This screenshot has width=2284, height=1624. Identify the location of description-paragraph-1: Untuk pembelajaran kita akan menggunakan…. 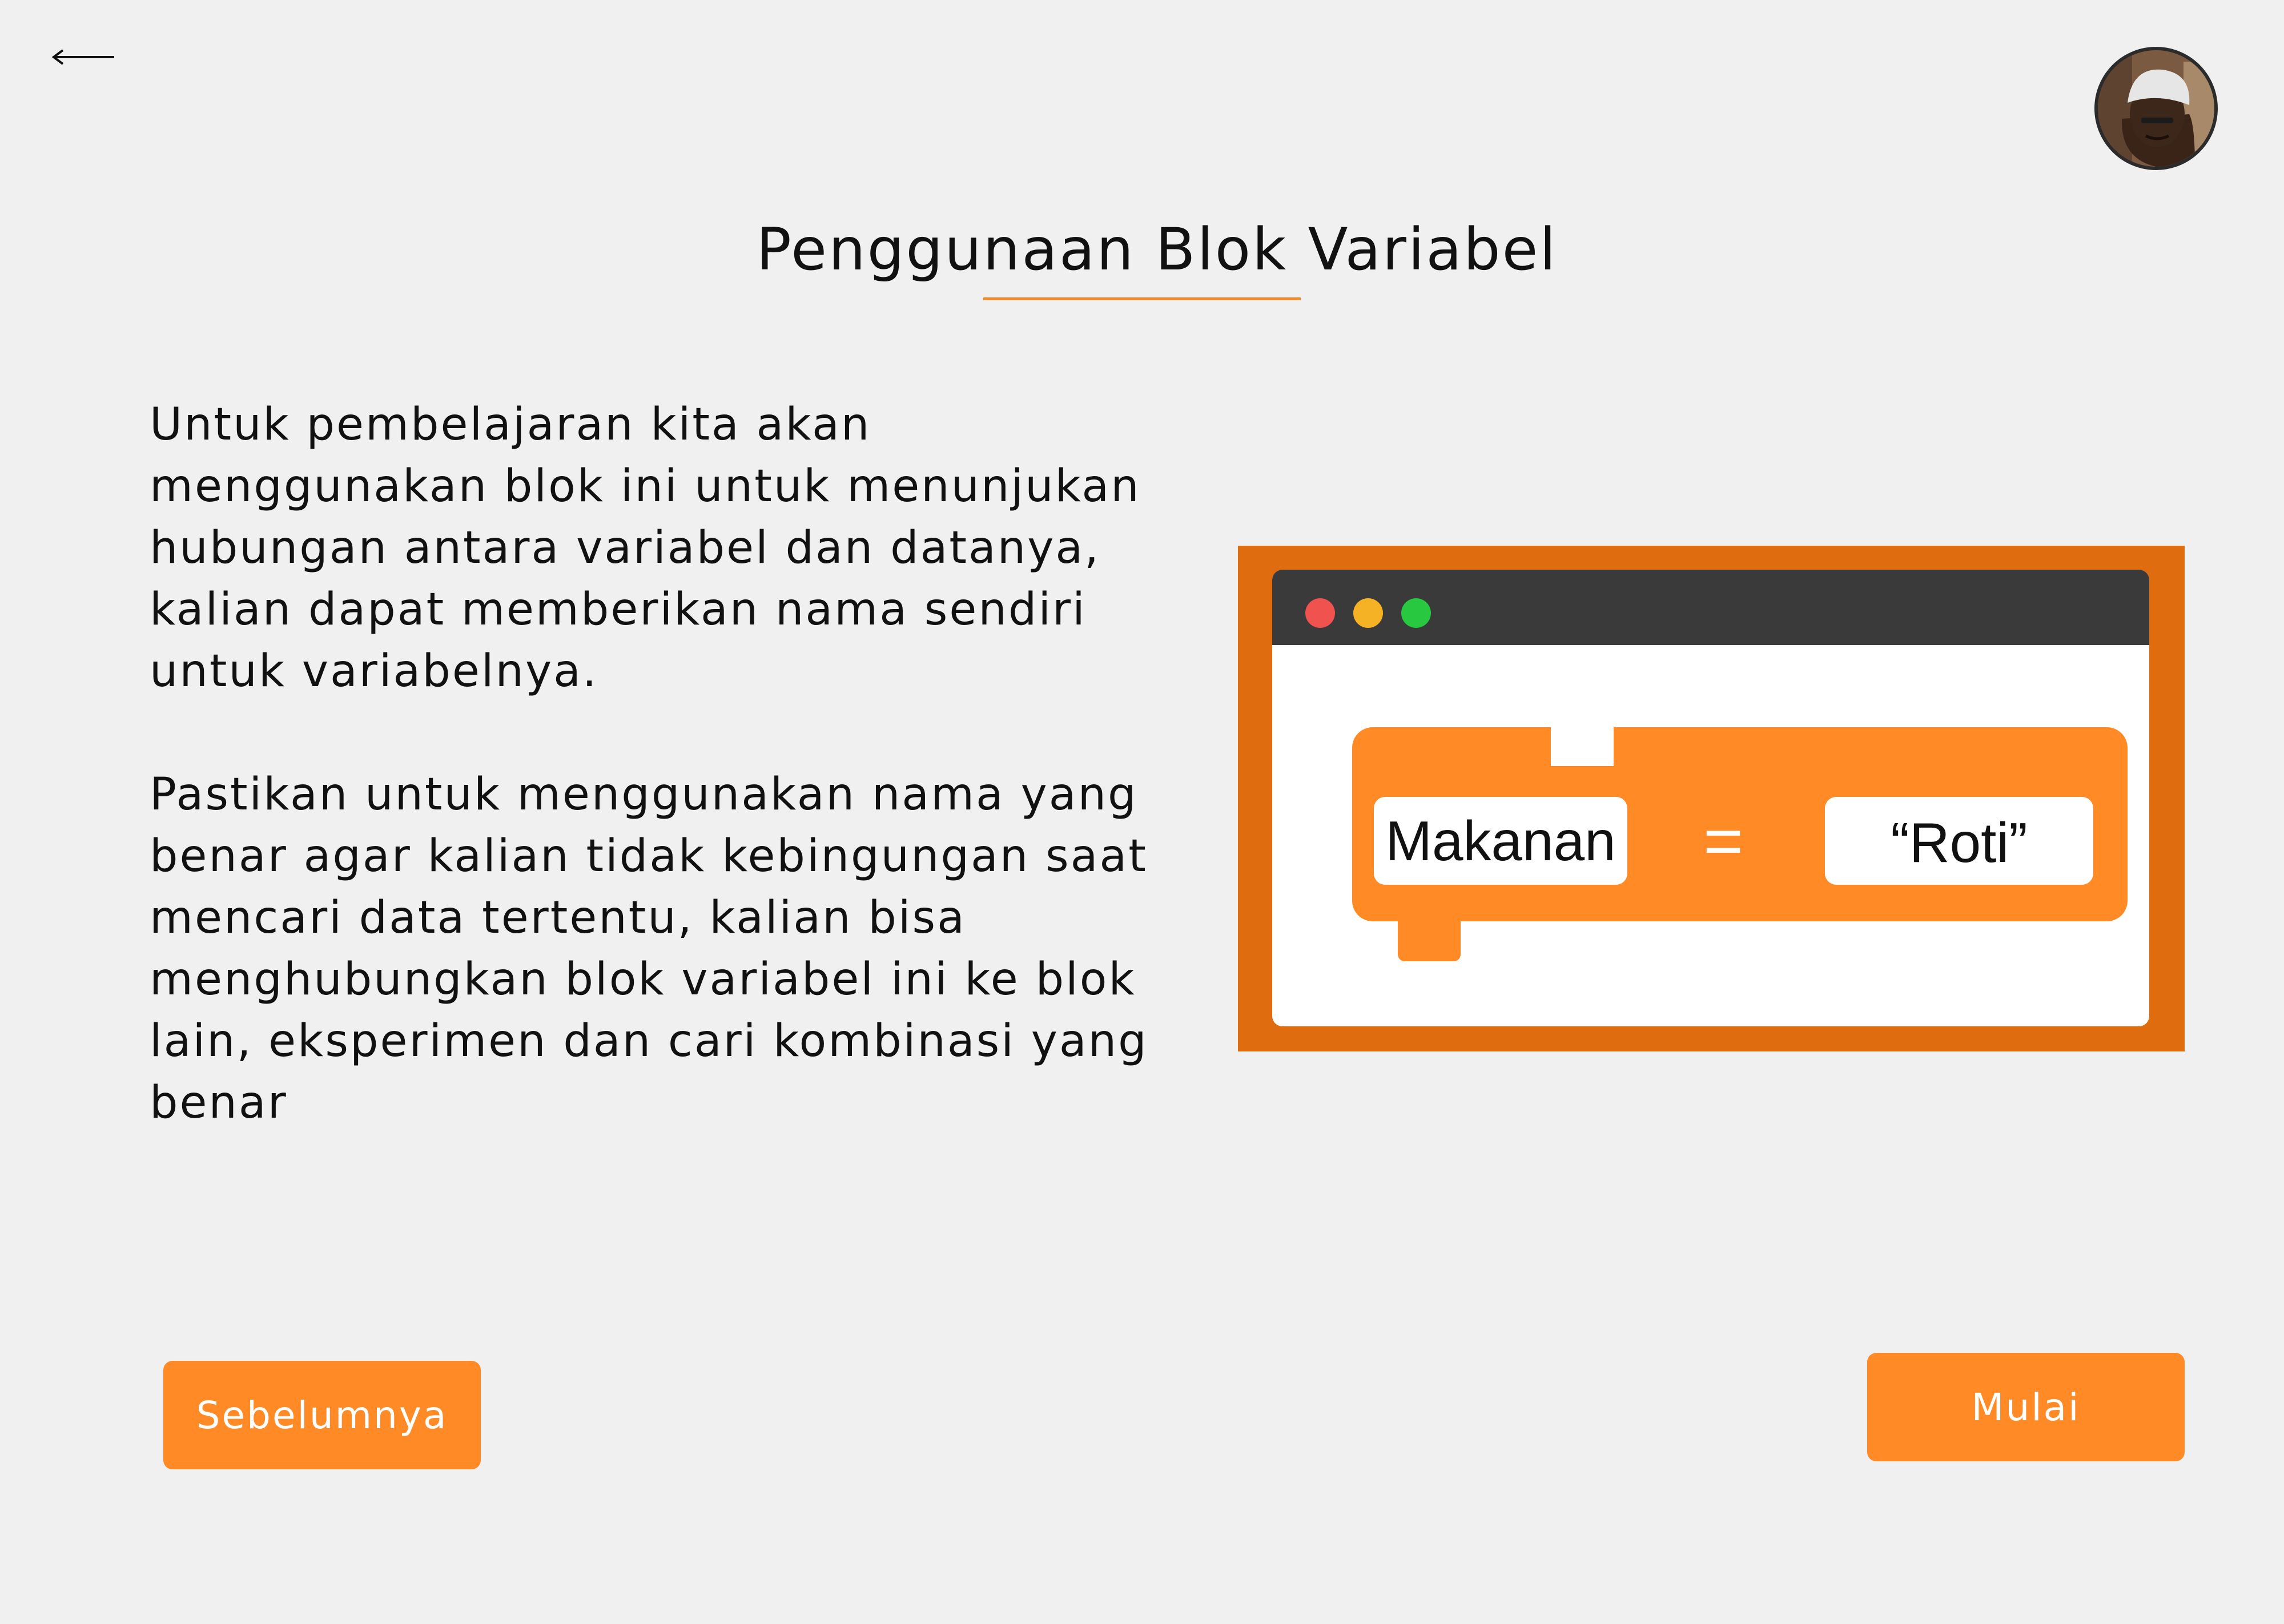
(645, 548).